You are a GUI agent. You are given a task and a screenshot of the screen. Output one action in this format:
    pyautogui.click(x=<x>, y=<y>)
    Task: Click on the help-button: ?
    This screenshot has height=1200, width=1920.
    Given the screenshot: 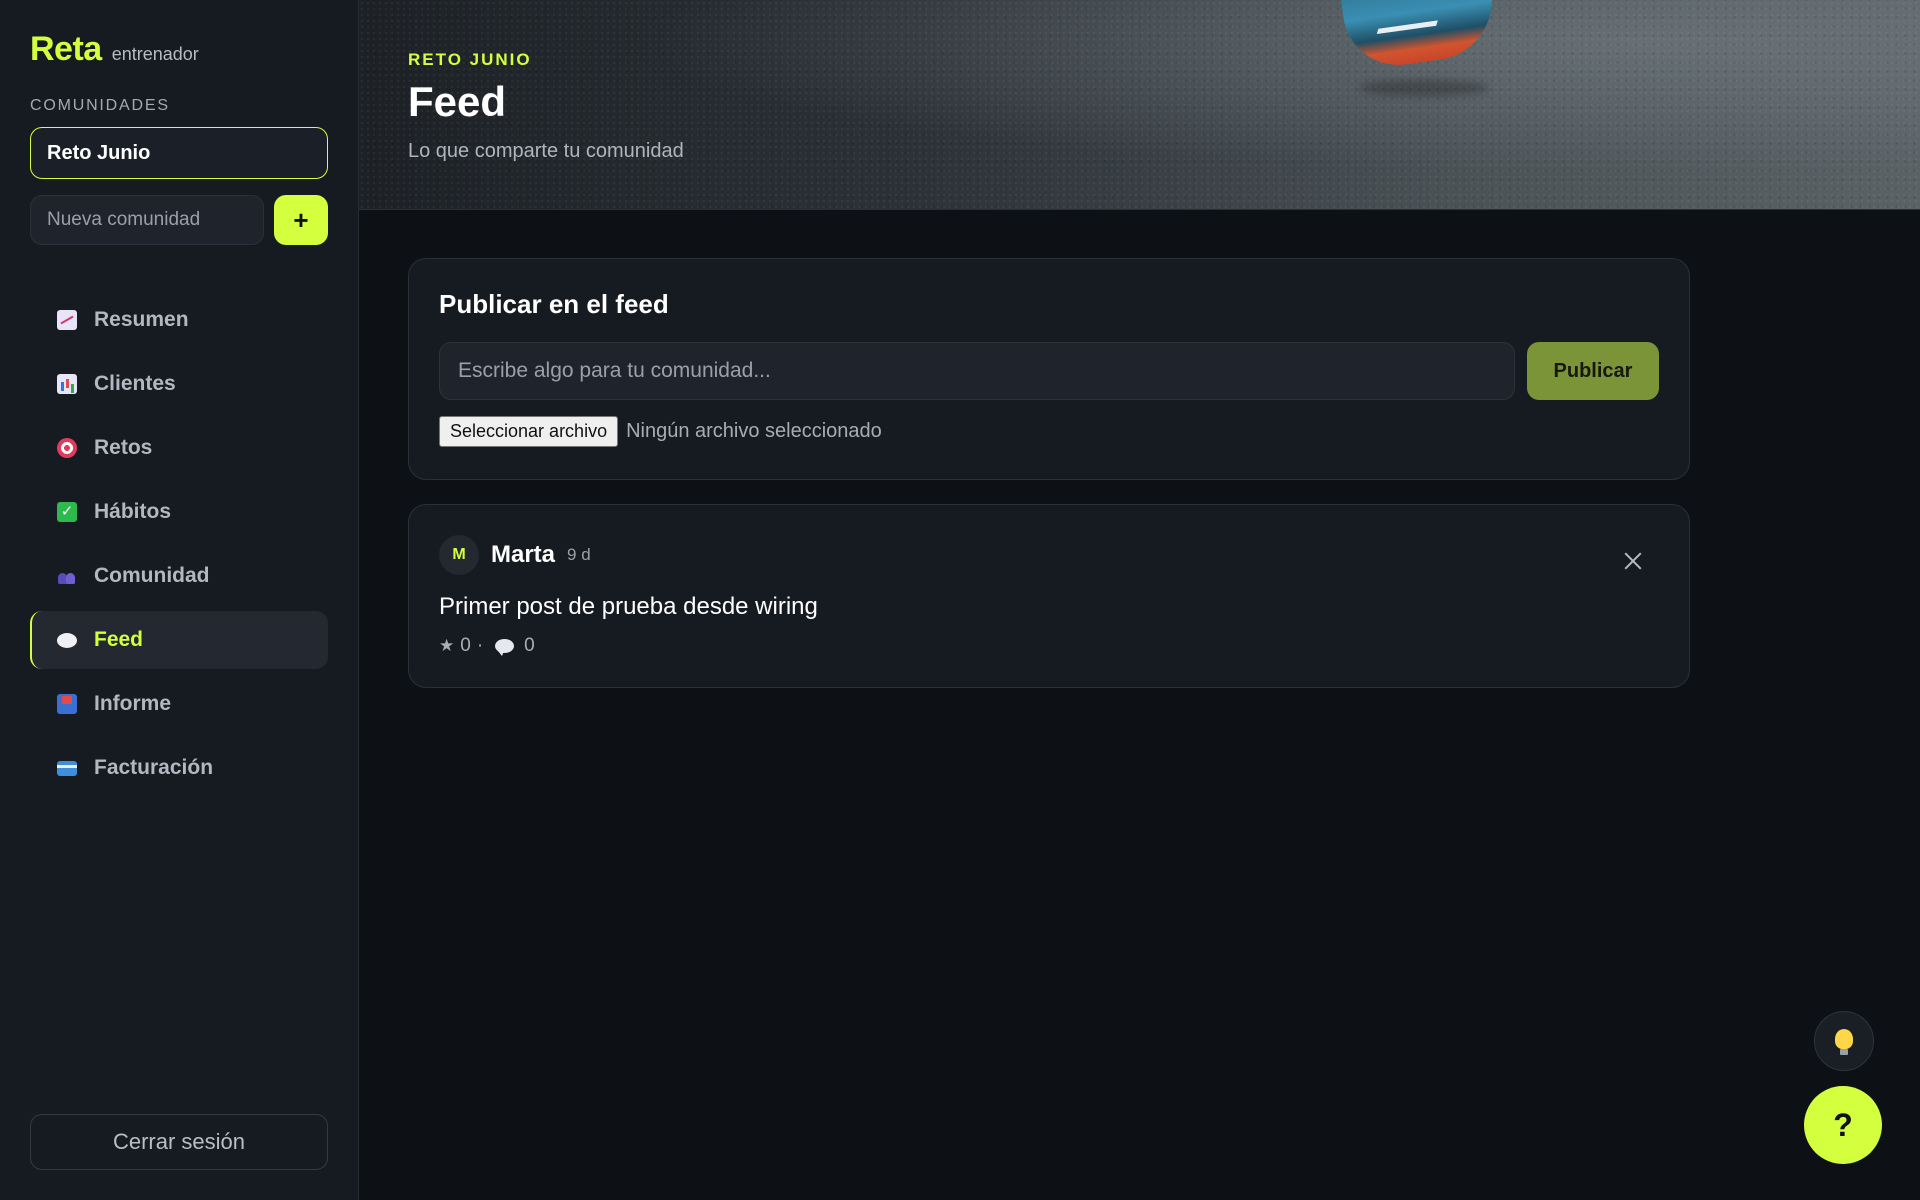 What is the action you would take?
    pyautogui.click(x=1843, y=1125)
    